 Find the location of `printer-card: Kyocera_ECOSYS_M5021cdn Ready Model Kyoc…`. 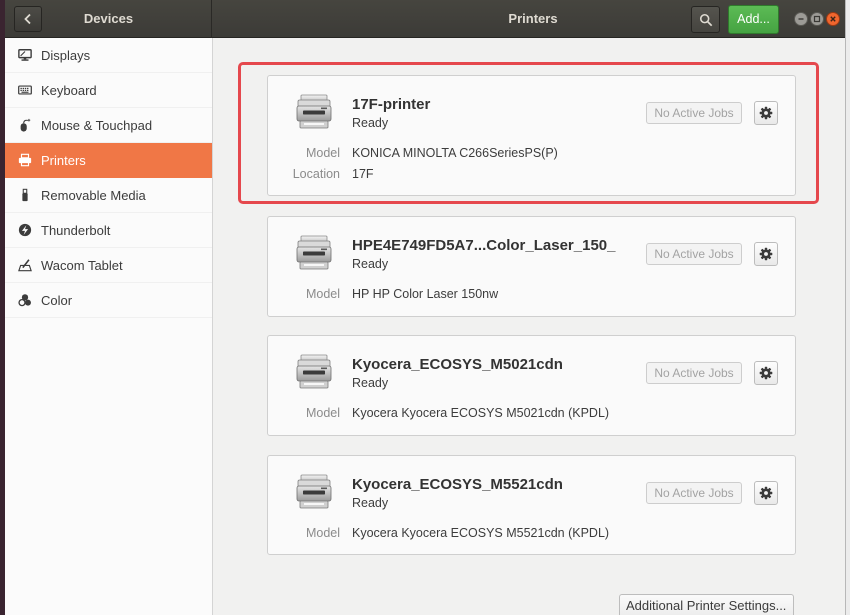

printer-card: Kyocera_ECOSYS_M5021cdn Ready Model Kyoc… is located at coordinates (531, 385).